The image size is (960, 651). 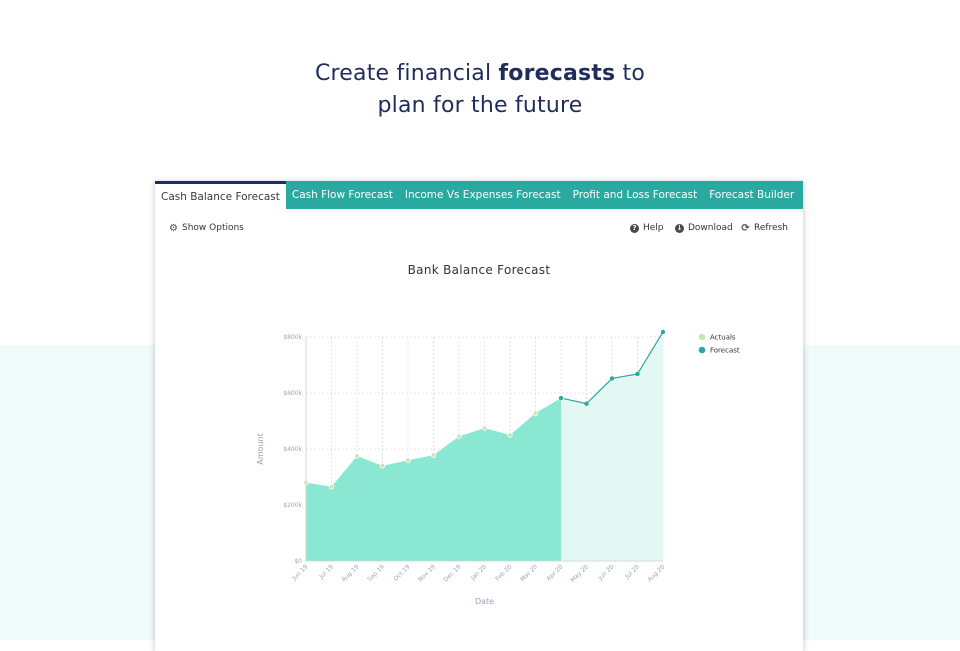 What do you see at coordinates (298, 561) in the screenshot?
I see `y-tick-label: $0` at bounding box center [298, 561].